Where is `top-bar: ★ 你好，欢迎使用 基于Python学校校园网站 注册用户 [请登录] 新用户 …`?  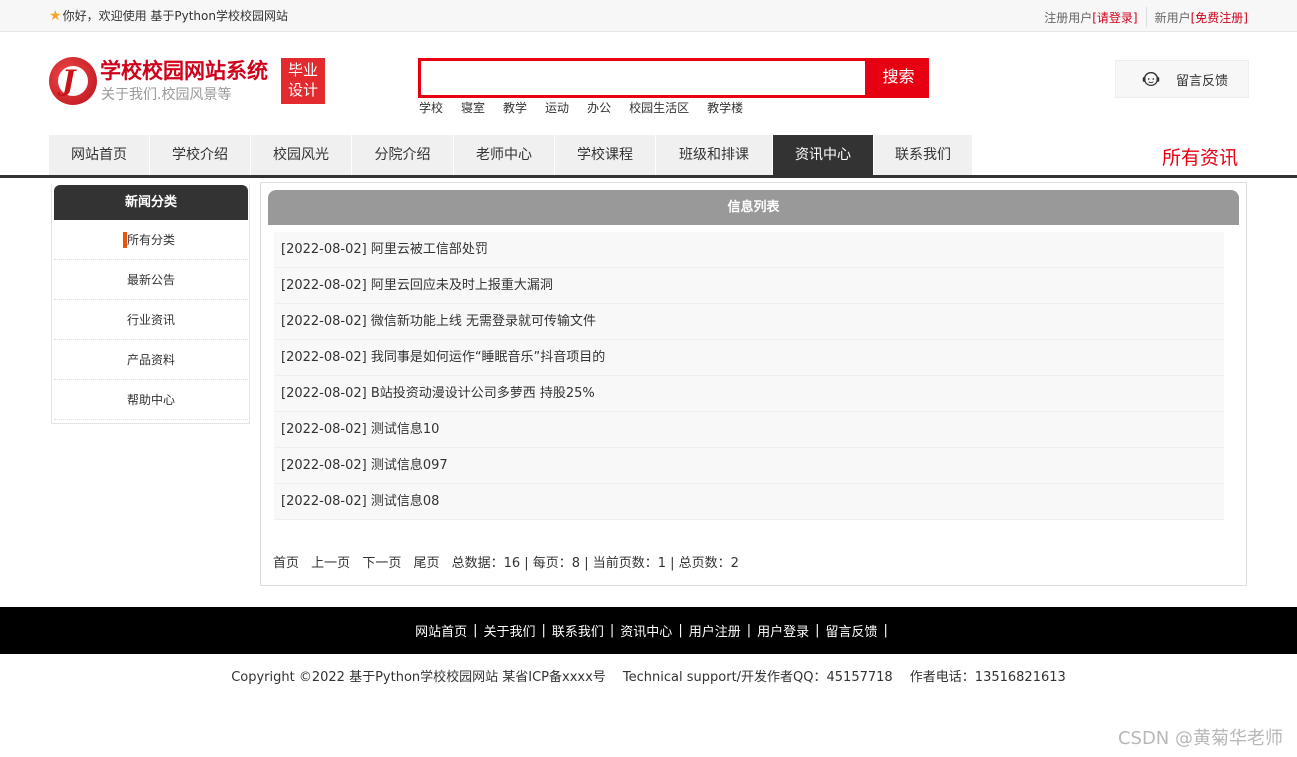
top-bar: ★ 你好，欢迎使用 基于Python学校校园网站 注册用户 [请登录] 新用户 … is located at coordinates (648, 16).